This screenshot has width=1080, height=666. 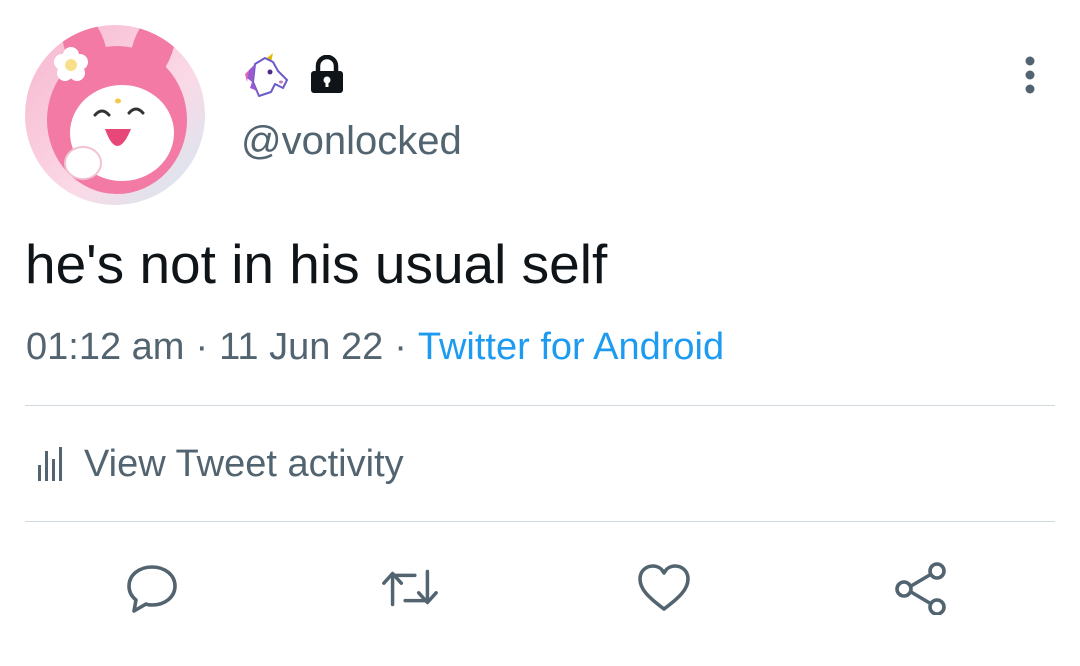 I want to click on unicorn-icon, so click(x=266, y=75).